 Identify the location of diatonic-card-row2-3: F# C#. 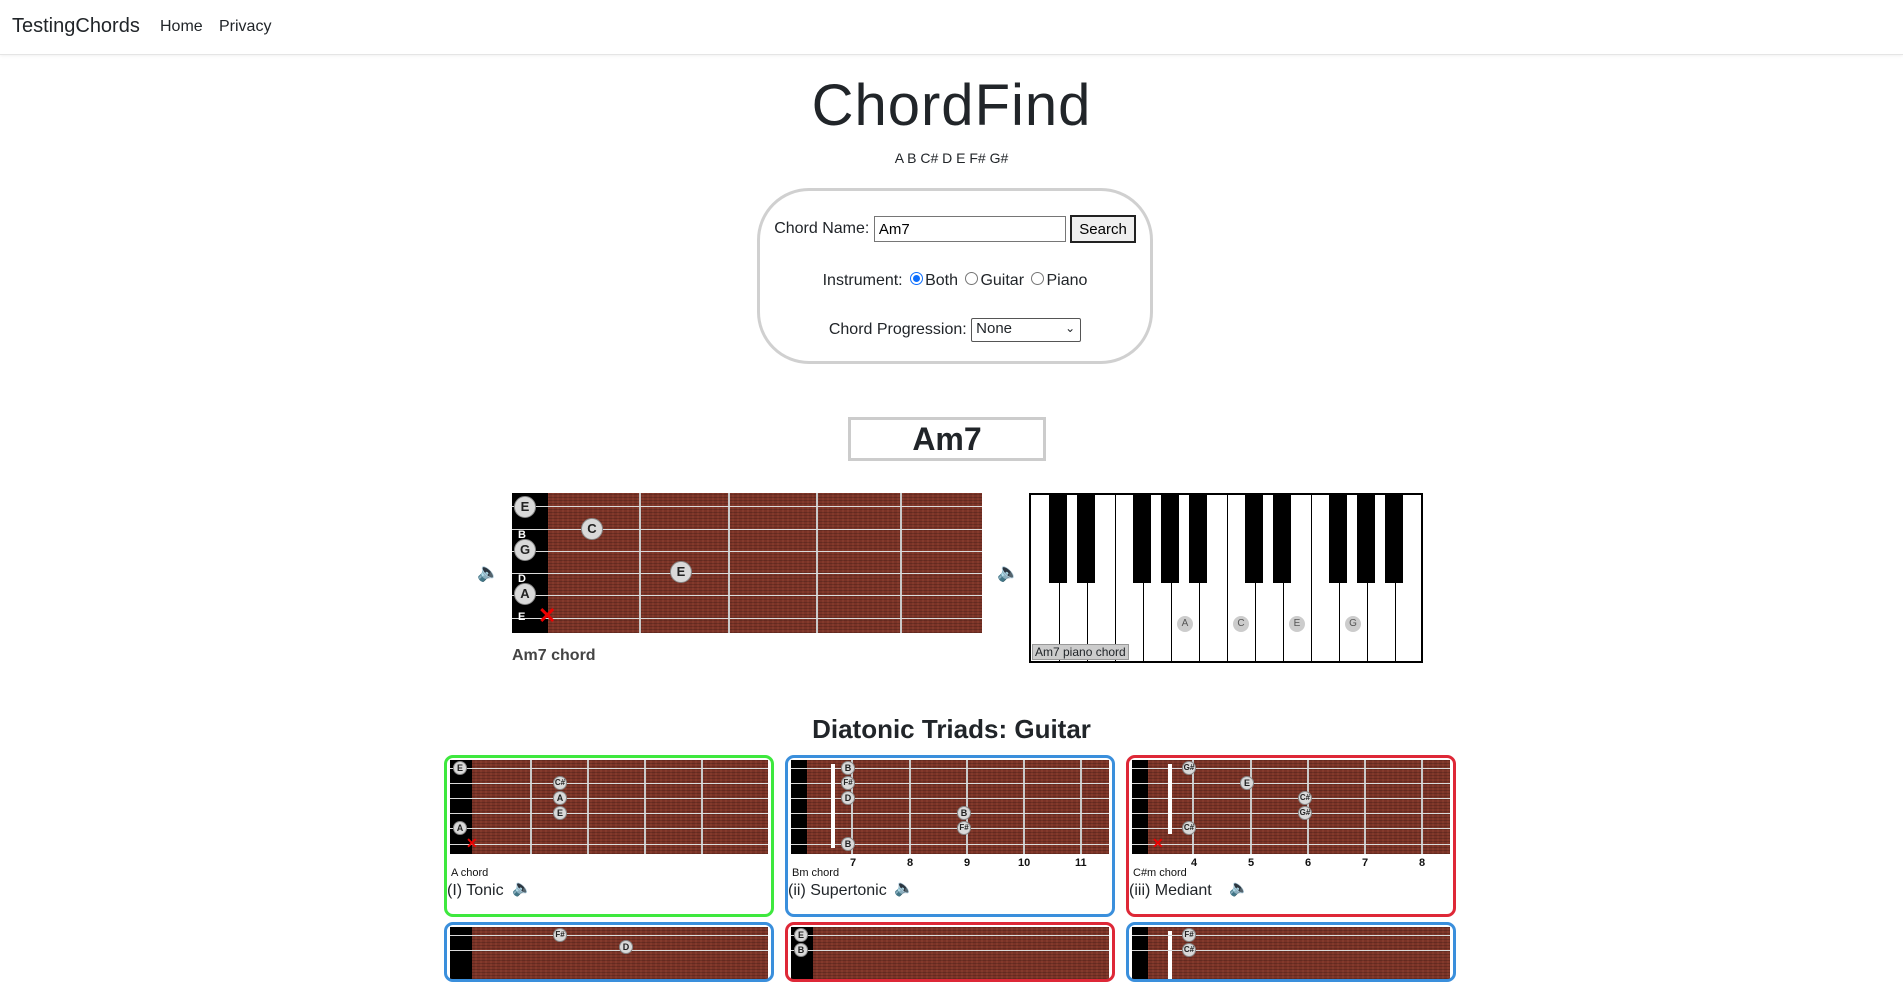
(1291, 952).